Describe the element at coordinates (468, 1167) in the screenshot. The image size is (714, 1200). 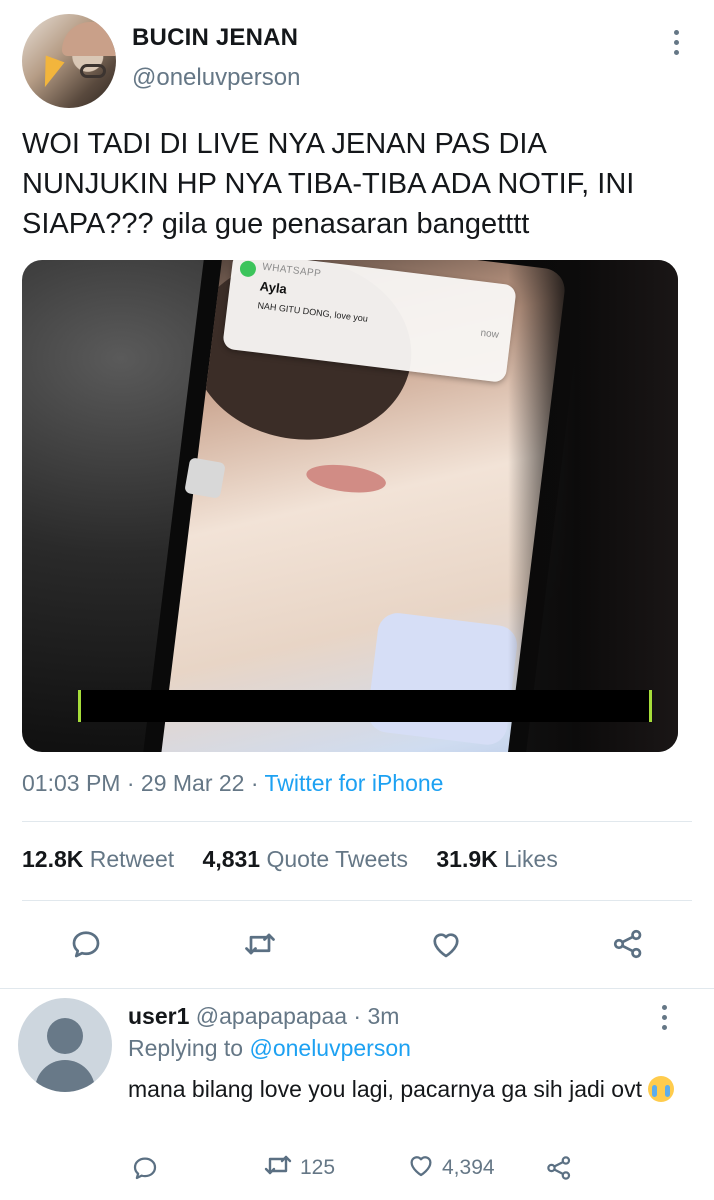
I see `reply-like-count: 4,394` at that location.